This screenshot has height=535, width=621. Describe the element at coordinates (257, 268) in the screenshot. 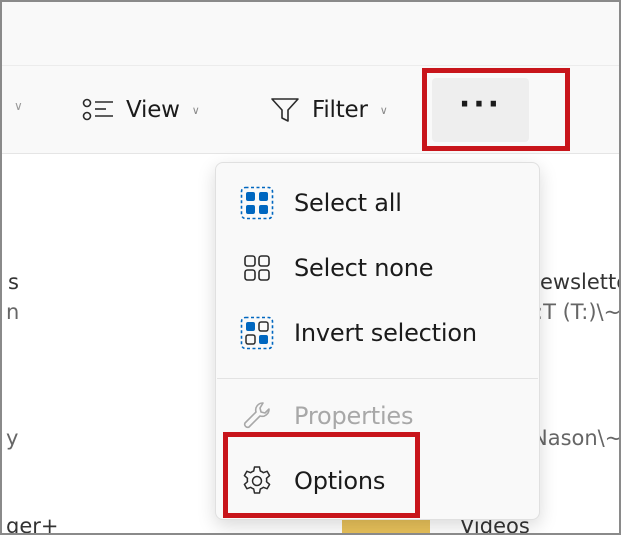

I see `select-none-icon` at that location.